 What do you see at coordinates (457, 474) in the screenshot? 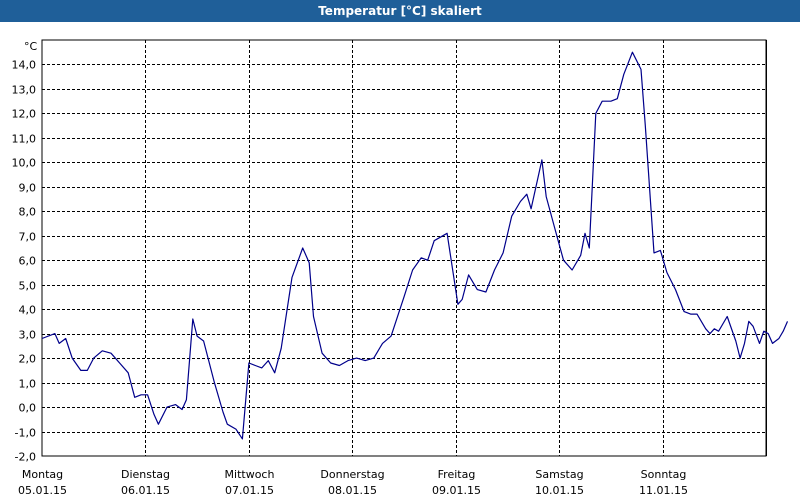
I see `x-tick-day: Freitag` at bounding box center [457, 474].